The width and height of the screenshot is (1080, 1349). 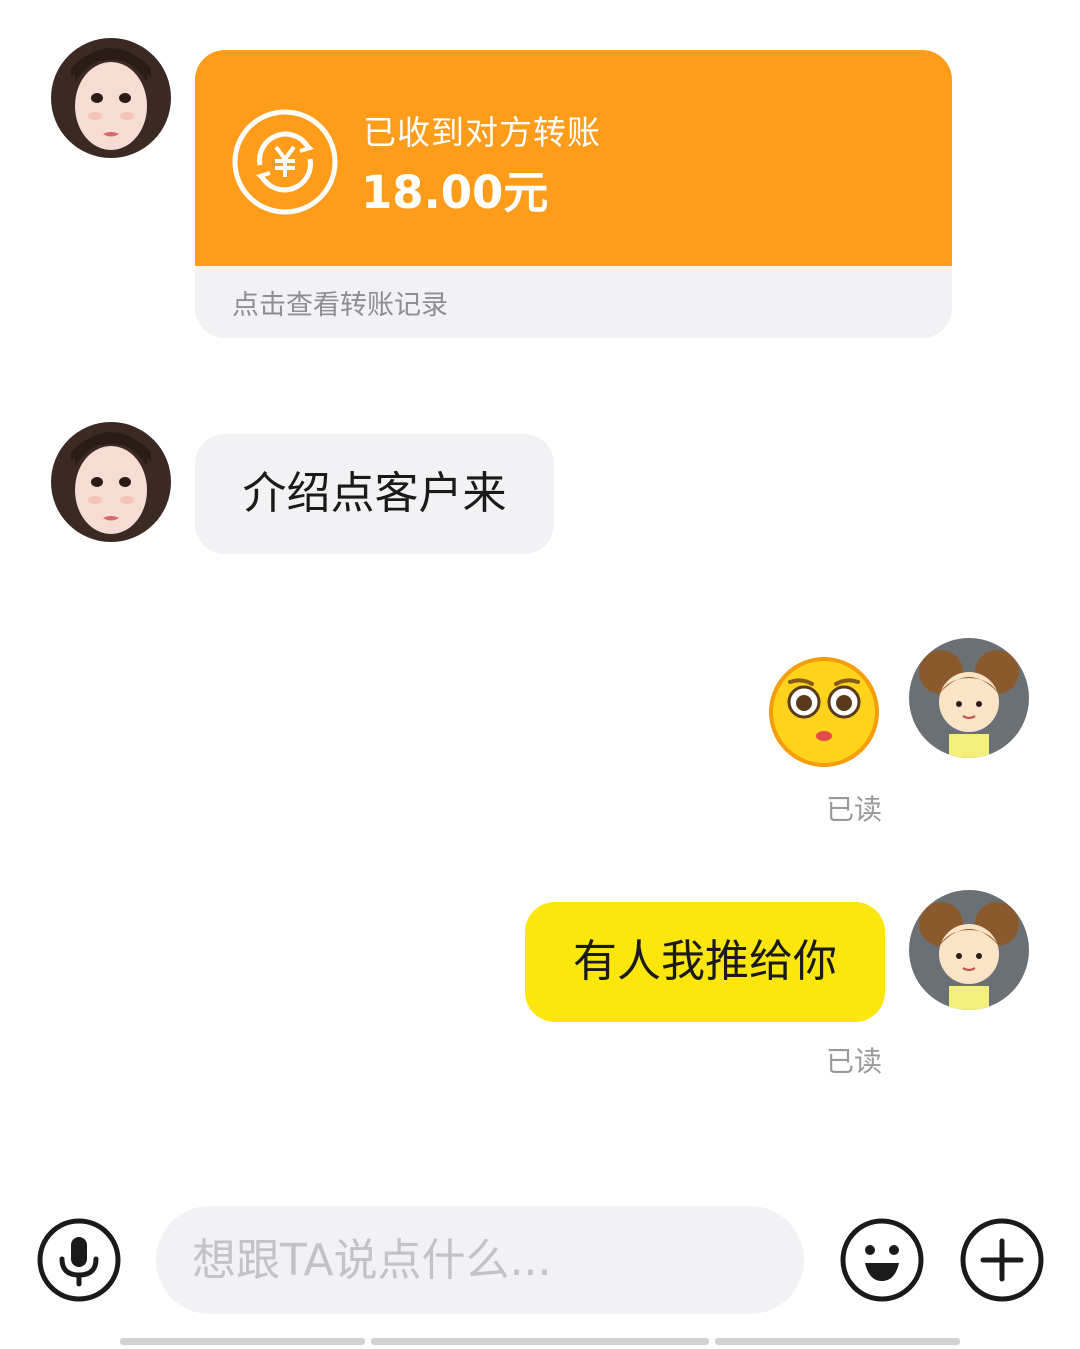 I want to click on transfer-title: 已收到对方转账, so click(x=482, y=132).